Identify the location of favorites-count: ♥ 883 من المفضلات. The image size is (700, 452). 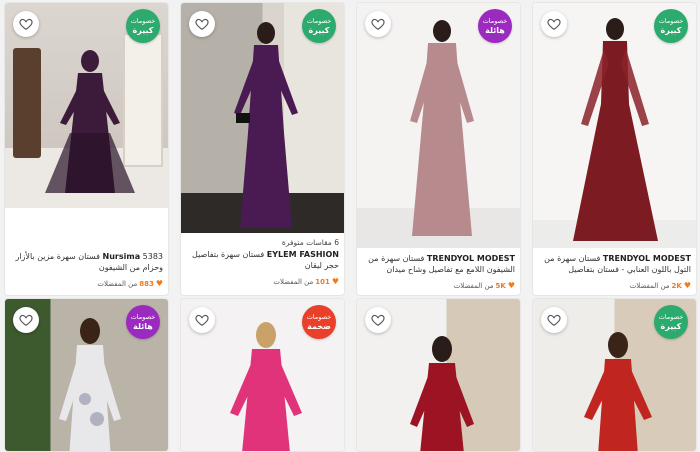
(86, 283).